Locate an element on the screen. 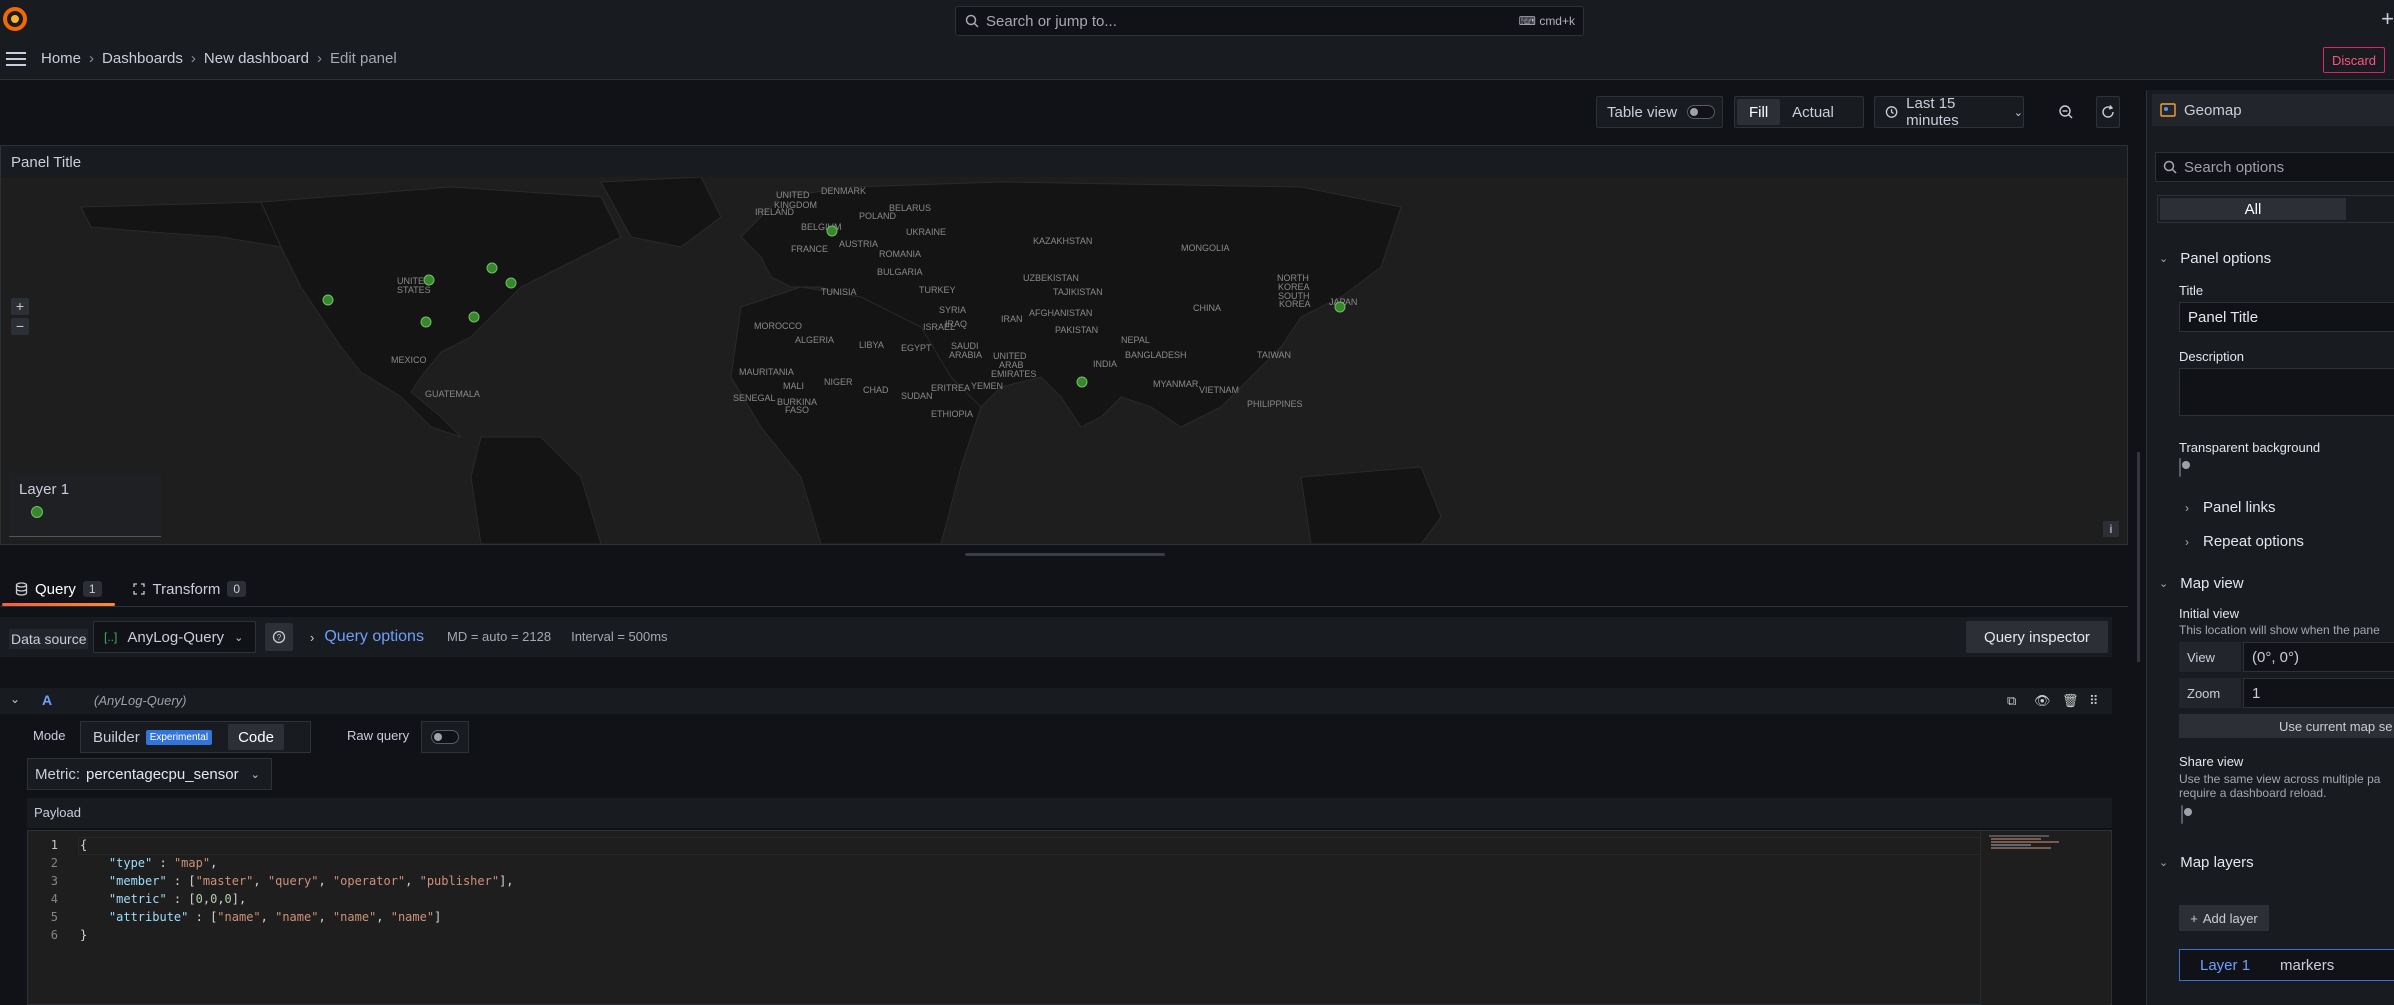 The width and height of the screenshot is (2394, 1005). drag-handle-icon: ⠿ is located at coordinates (2094, 701).